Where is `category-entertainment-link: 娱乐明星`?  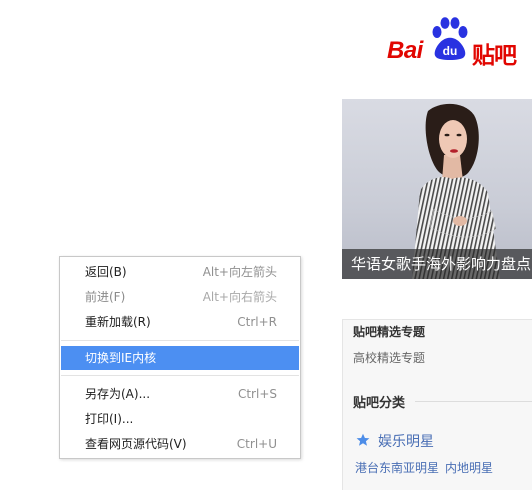 category-entertainment-link: 娱乐明星 is located at coordinates (406, 441).